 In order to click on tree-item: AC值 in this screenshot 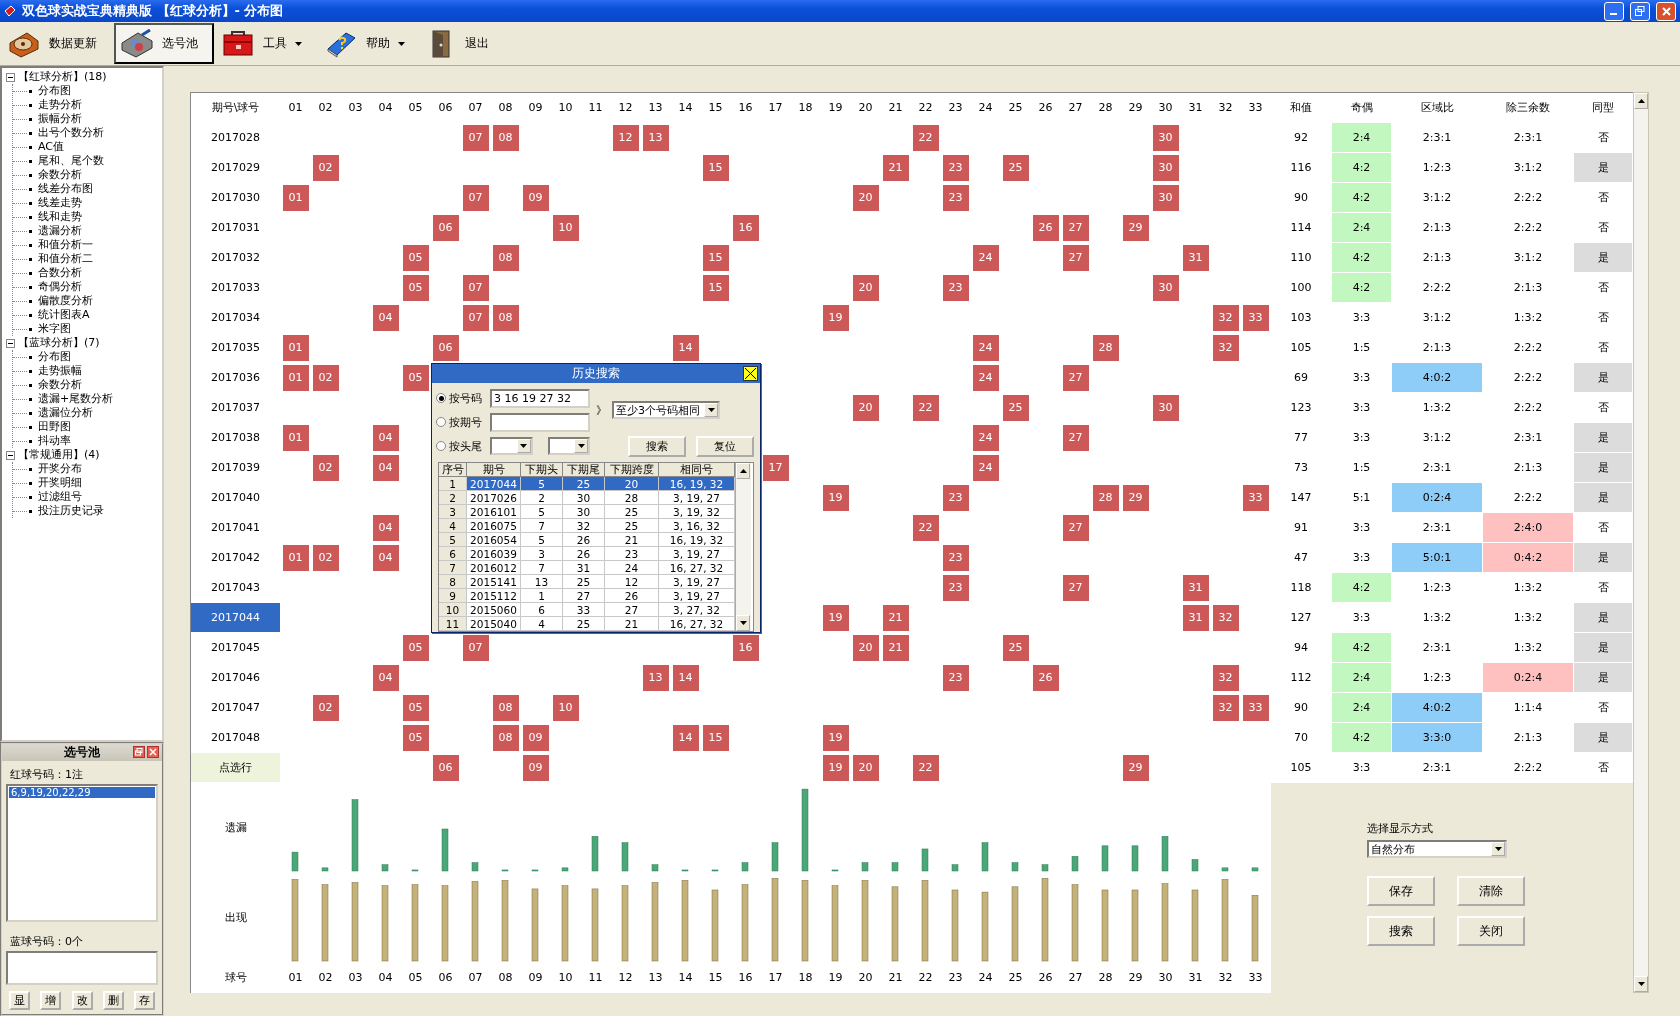, I will do `click(51, 147)`.